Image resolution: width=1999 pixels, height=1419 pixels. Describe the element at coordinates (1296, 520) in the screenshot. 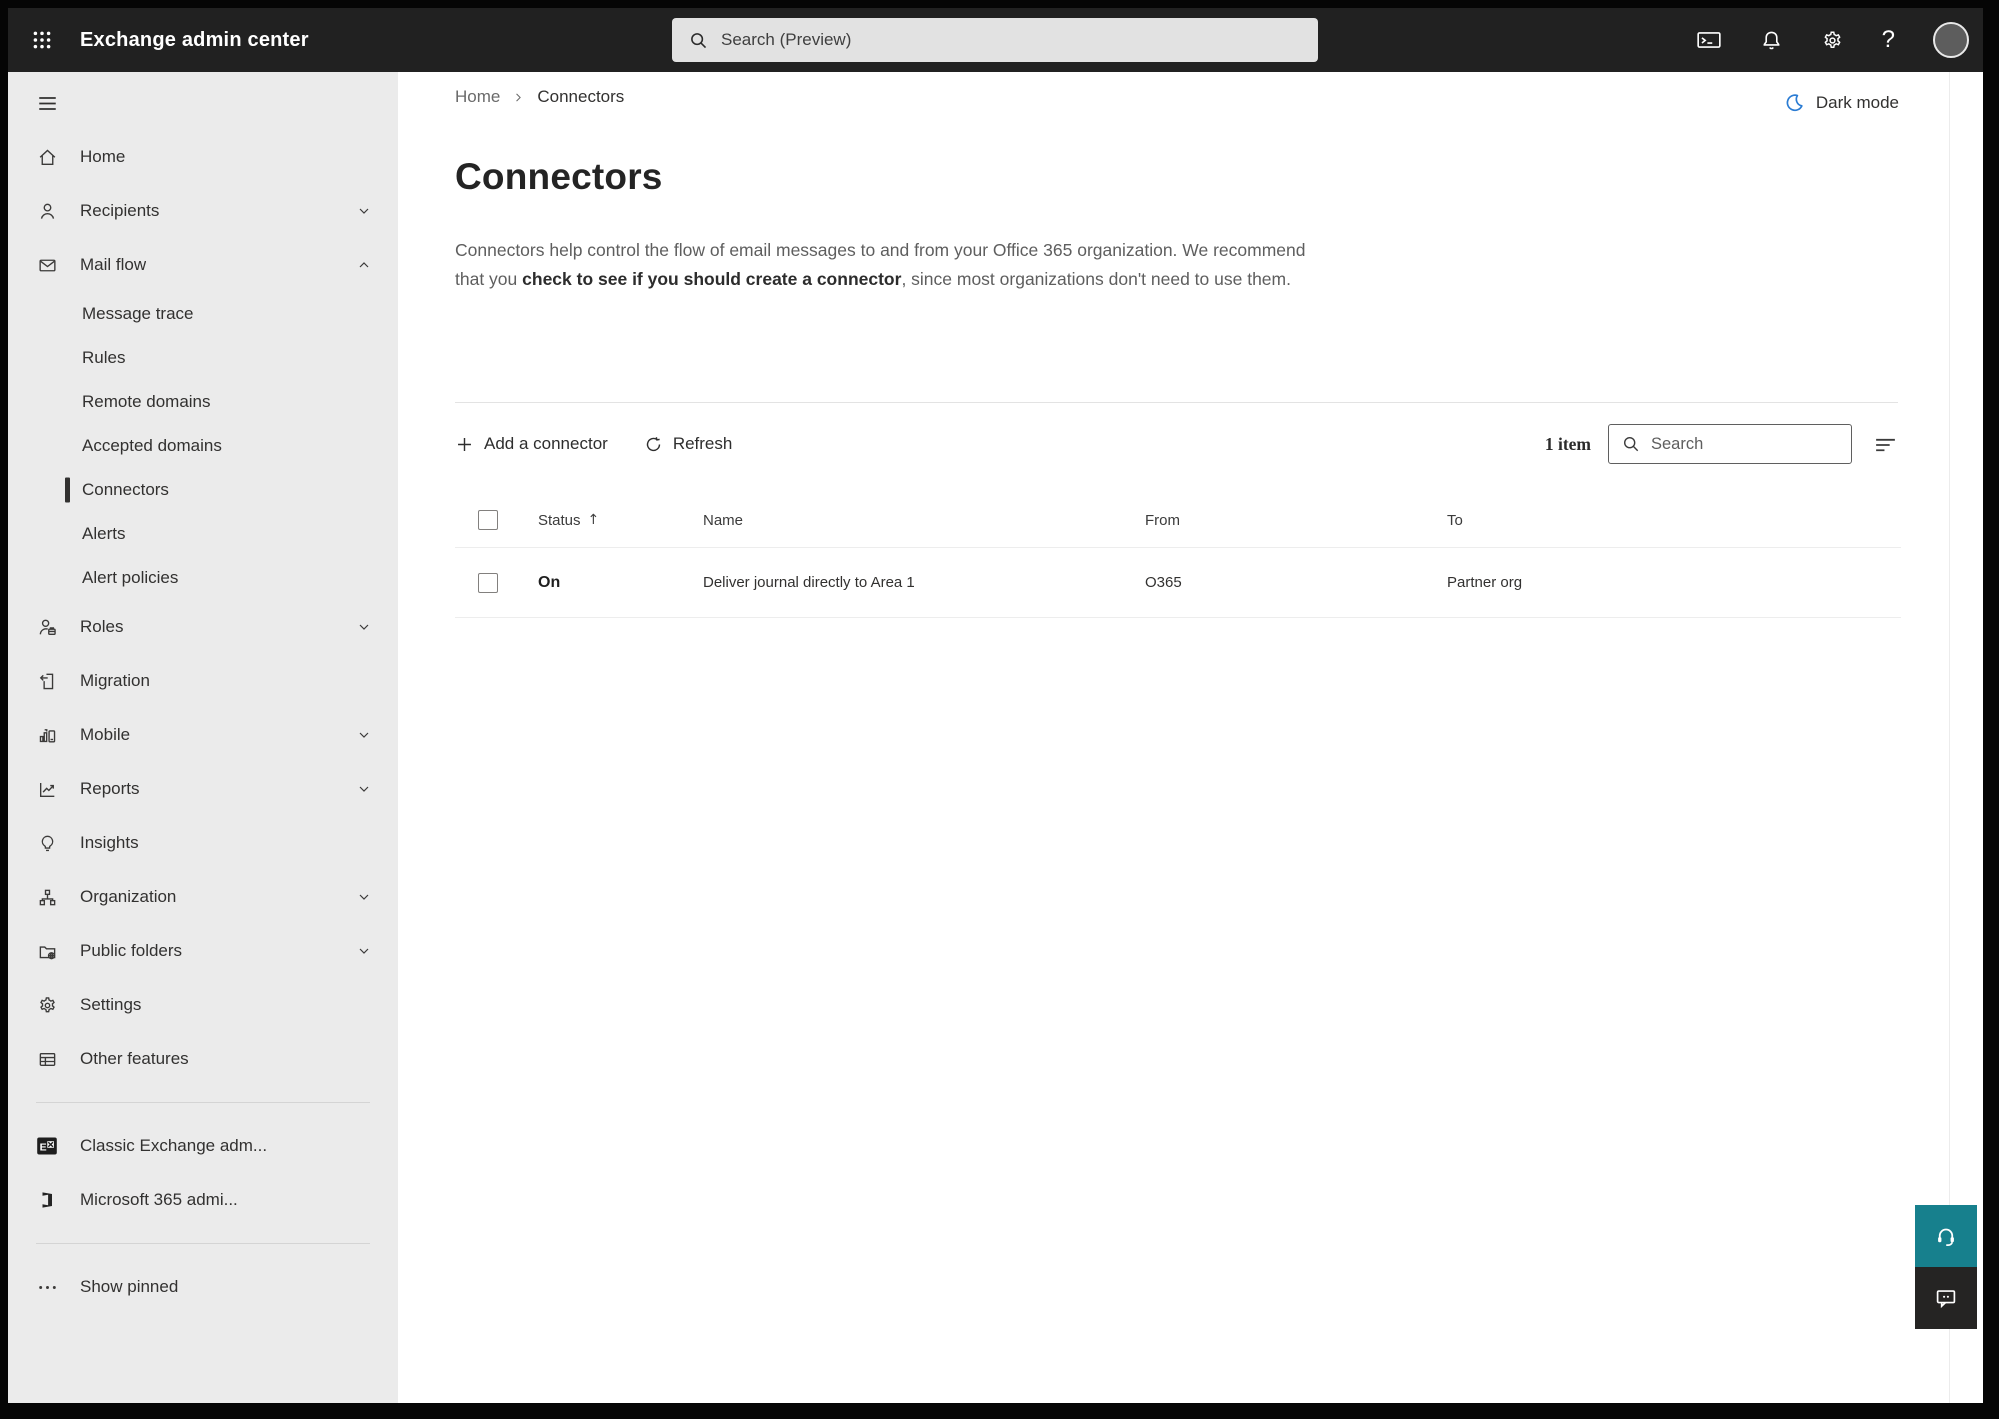

I see `column-header-from: From` at that location.